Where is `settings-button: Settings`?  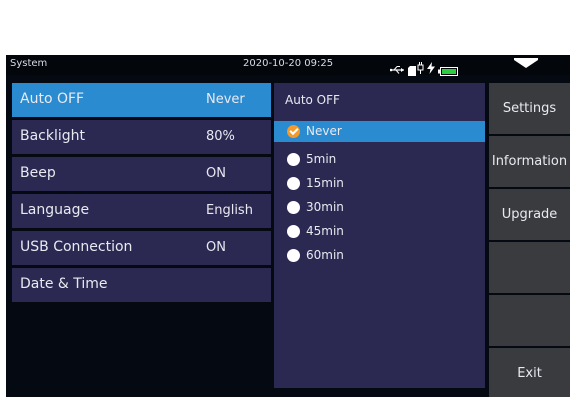
settings-button: Settings is located at coordinates (529, 108).